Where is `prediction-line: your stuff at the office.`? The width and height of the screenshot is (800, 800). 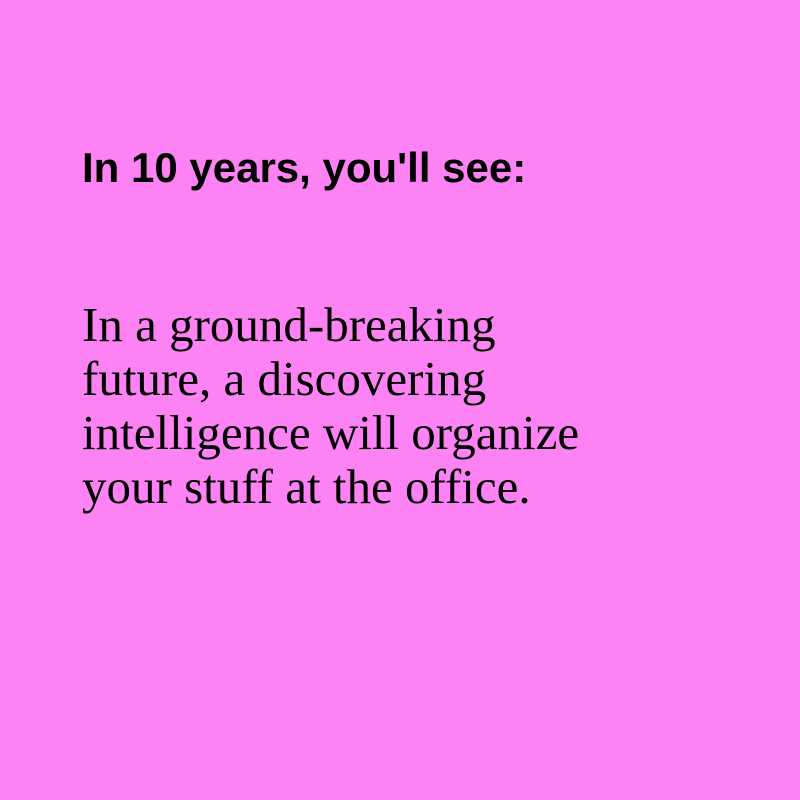
prediction-line: your stuff at the office. is located at coordinates (306, 486).